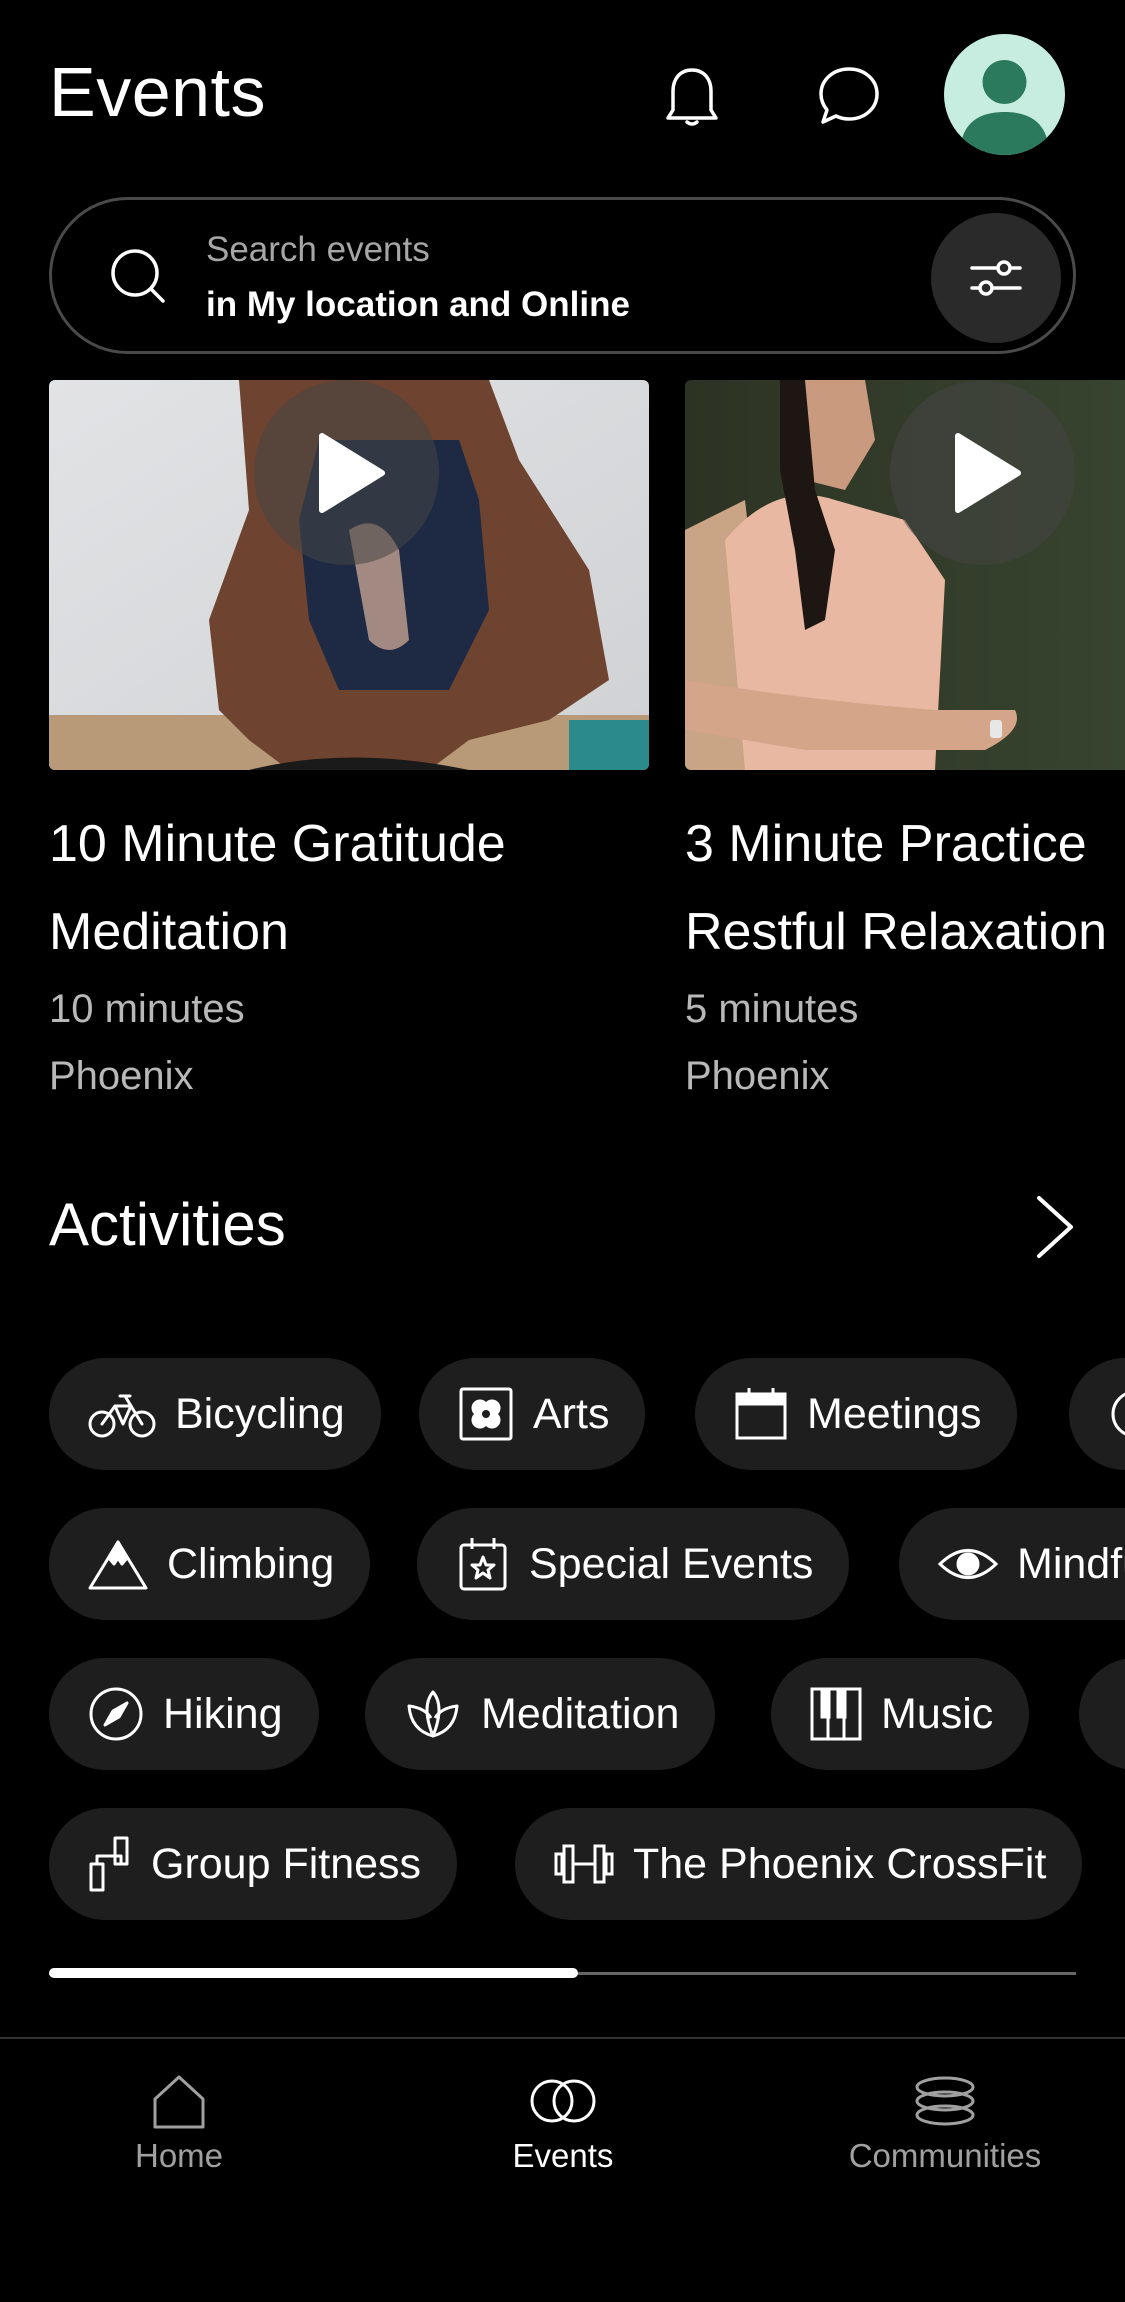 The width and height of the screenshot is (1125, 2302). I want to click on event-duration: 10 minutes, so click(147, 1009).